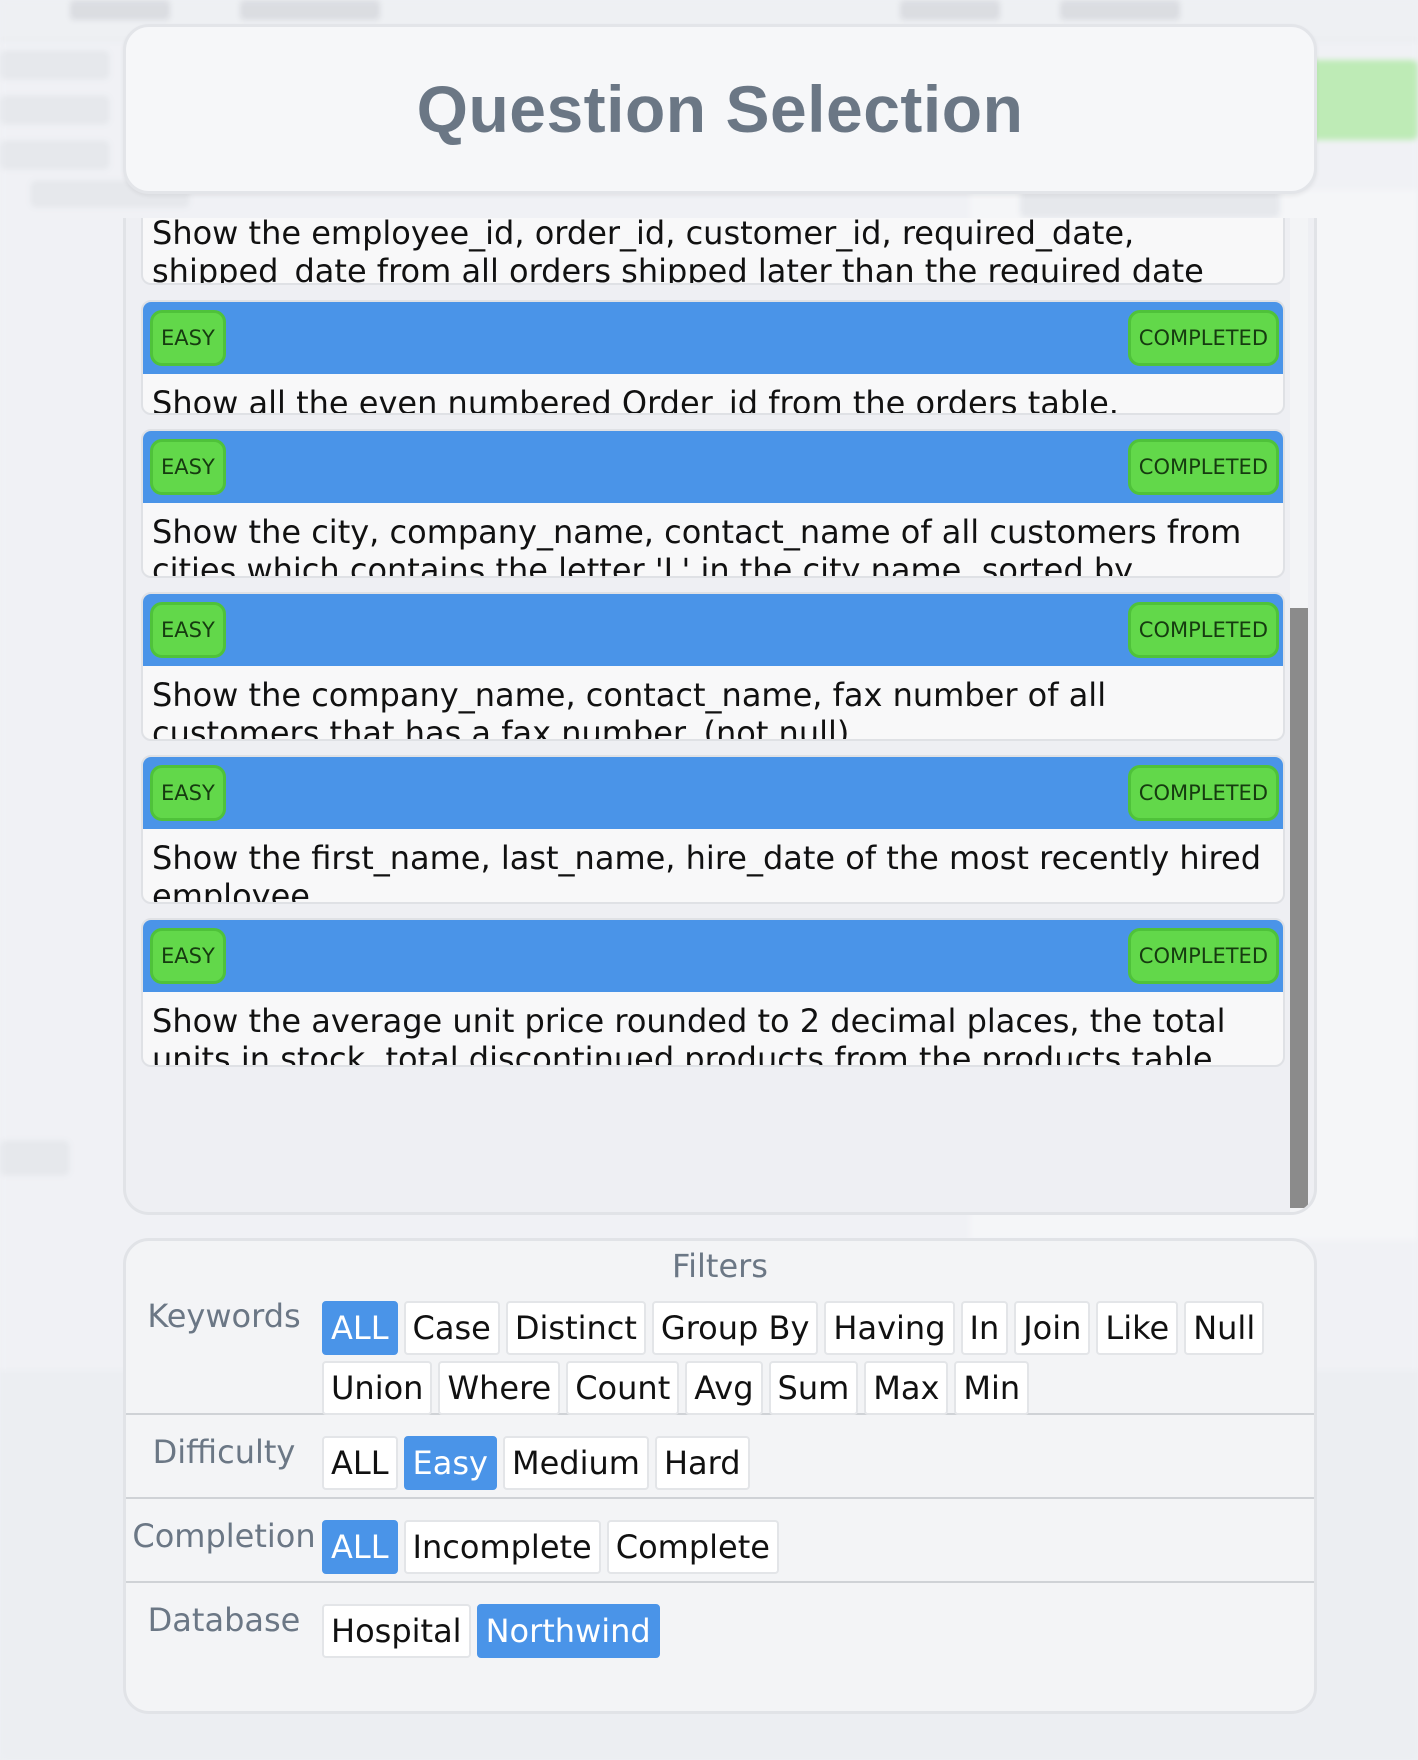 This screenshot has width=1418, height=1760. Describe the element at coordinates (360, 1328) in the screenshot. I see `keywords-option-all: ALL` at that location.